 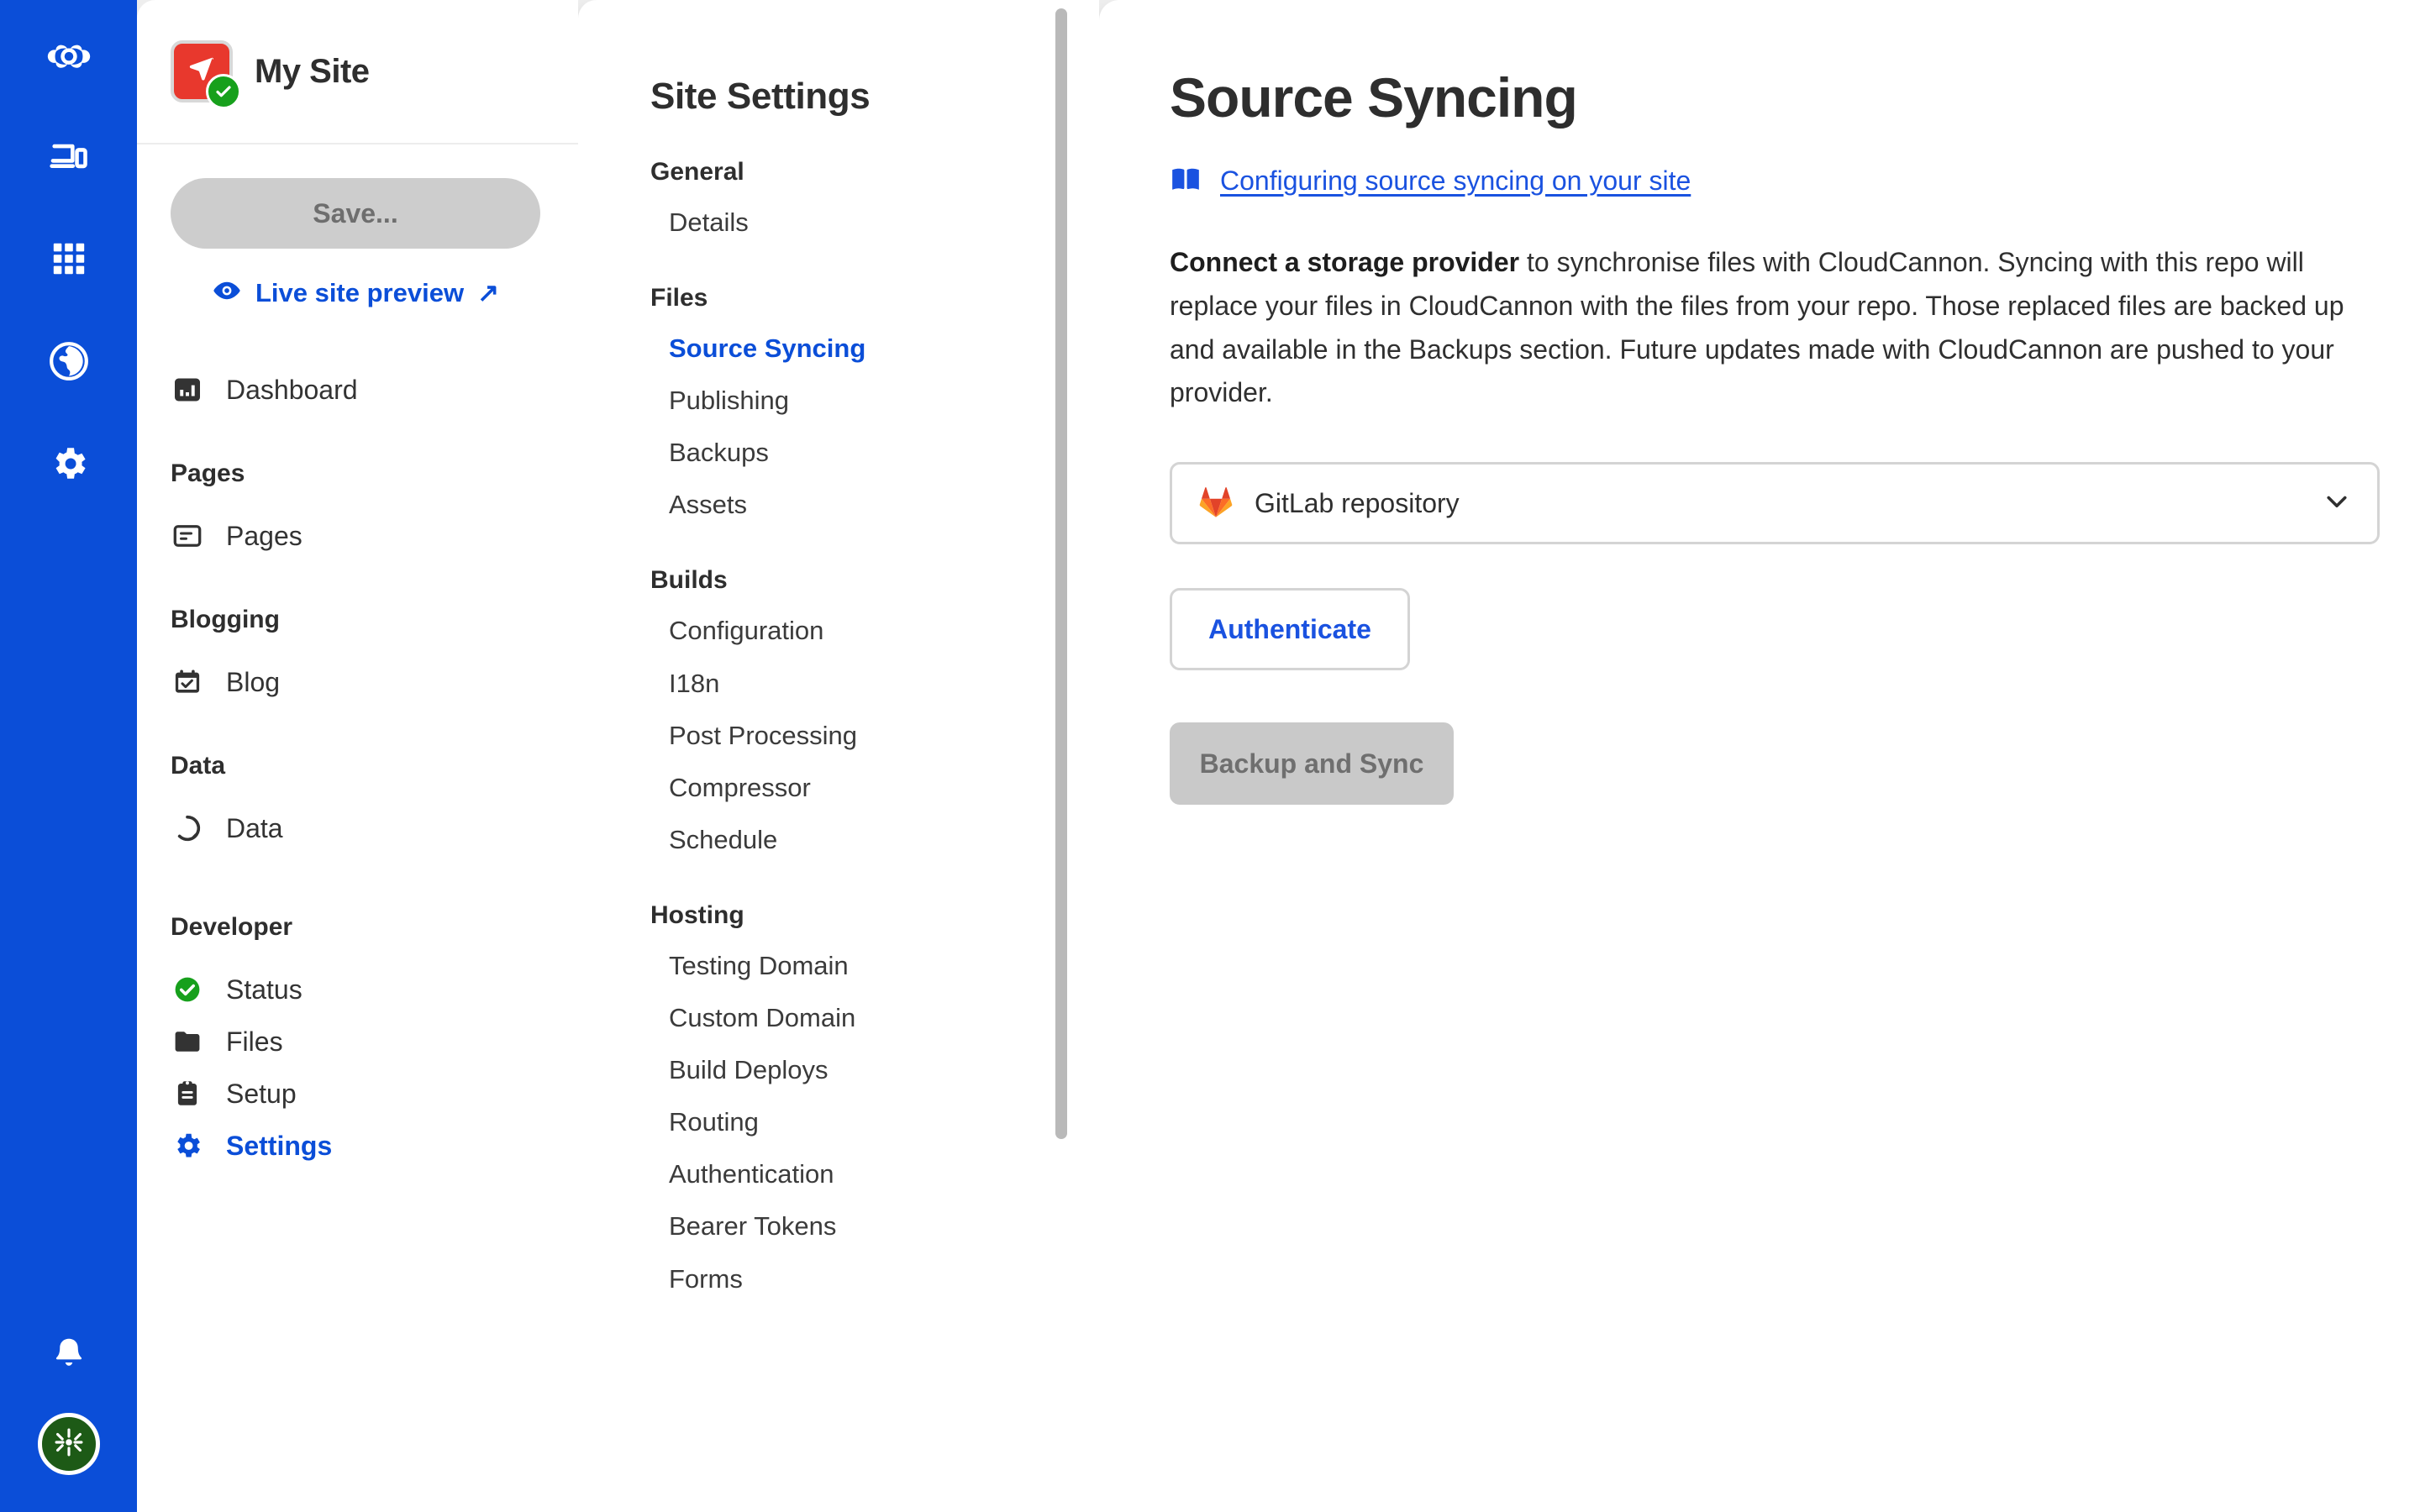 I want to click on sidebar-item-label: Dashboard, so click(x=292, y=389).